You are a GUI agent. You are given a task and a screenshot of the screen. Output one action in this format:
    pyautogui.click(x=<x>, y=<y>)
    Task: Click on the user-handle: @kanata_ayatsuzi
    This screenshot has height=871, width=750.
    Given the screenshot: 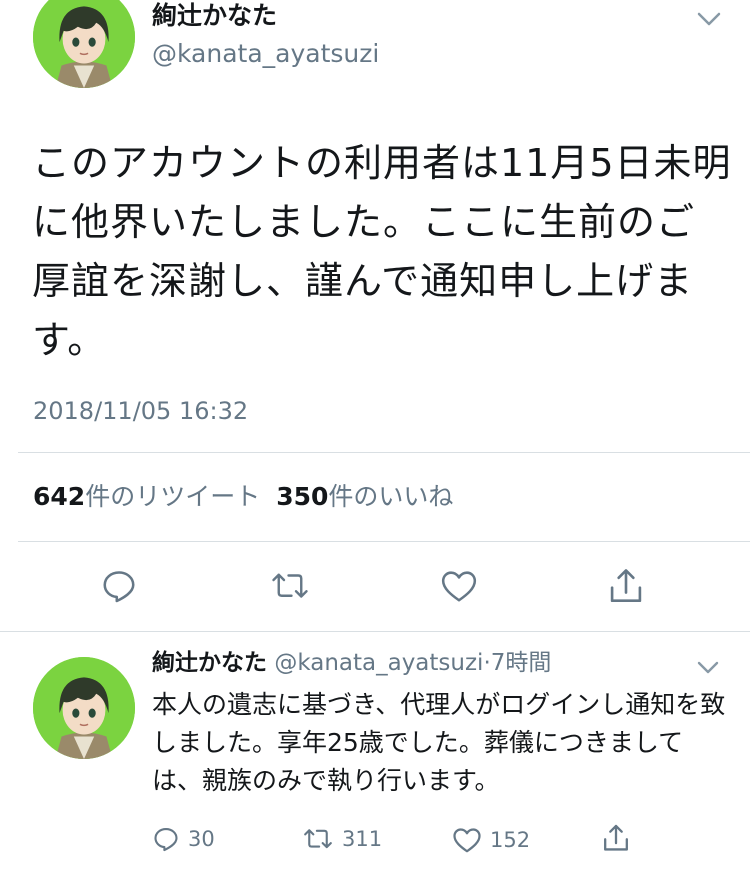 What is the action you would take?
    pyautogui.click(x=265, y=54)
    